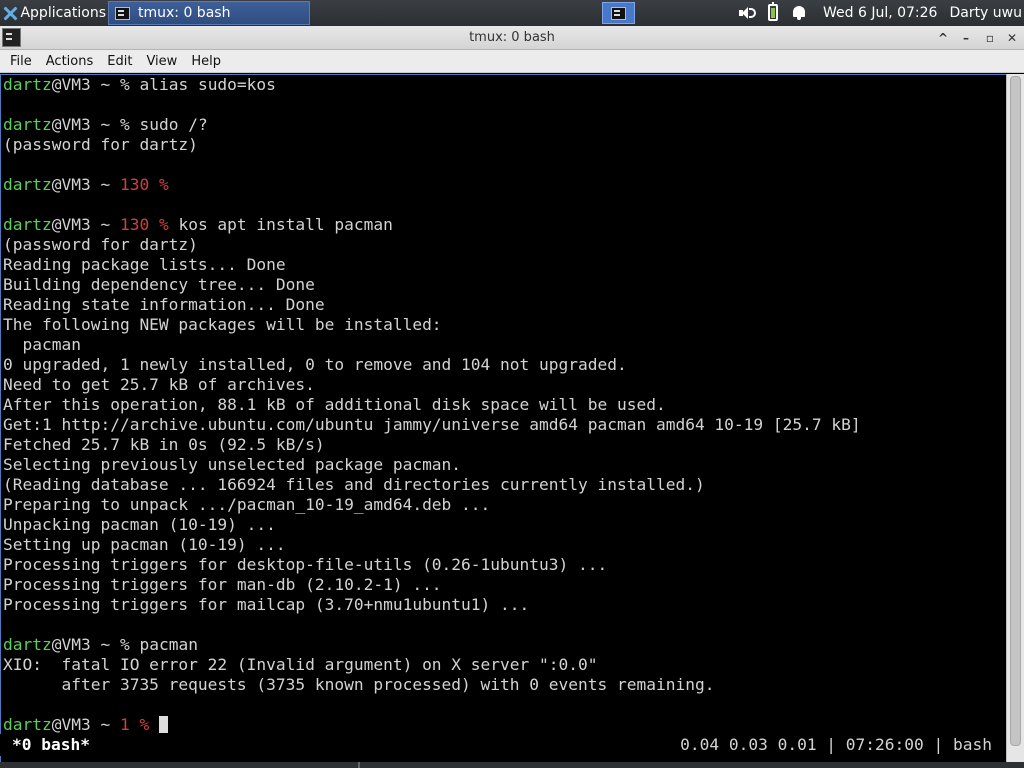  Describe the element at coordinates (503, 125) in the screenshot. I see `prompt-line: dartz@VM3 ~ % sudo /?` at that location.